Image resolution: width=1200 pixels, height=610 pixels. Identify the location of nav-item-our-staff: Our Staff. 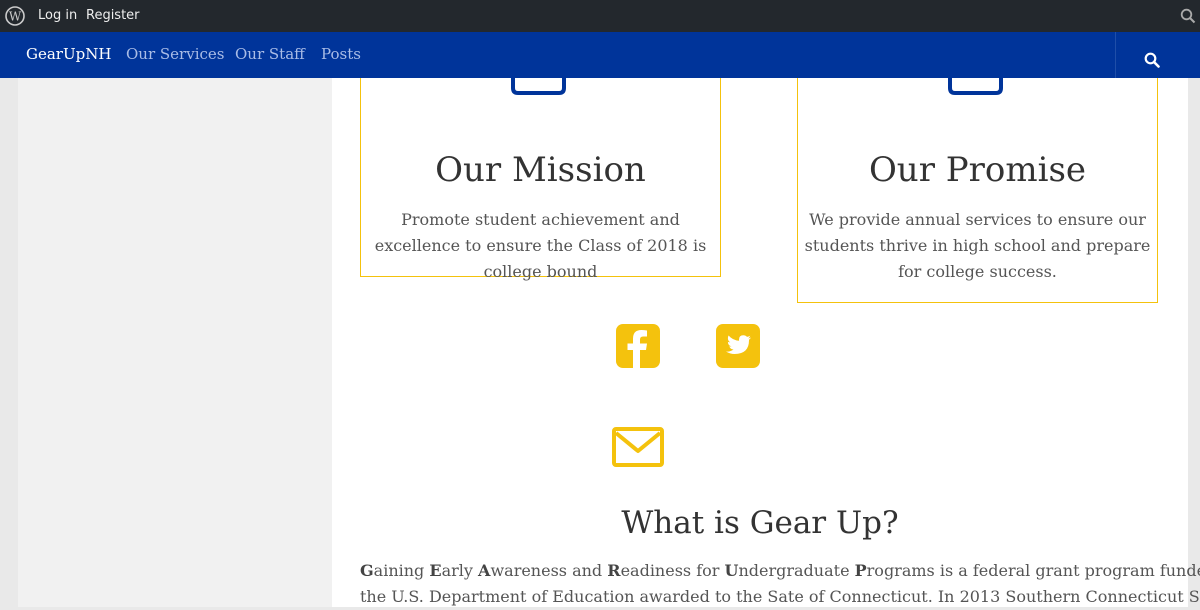
(270, 54).